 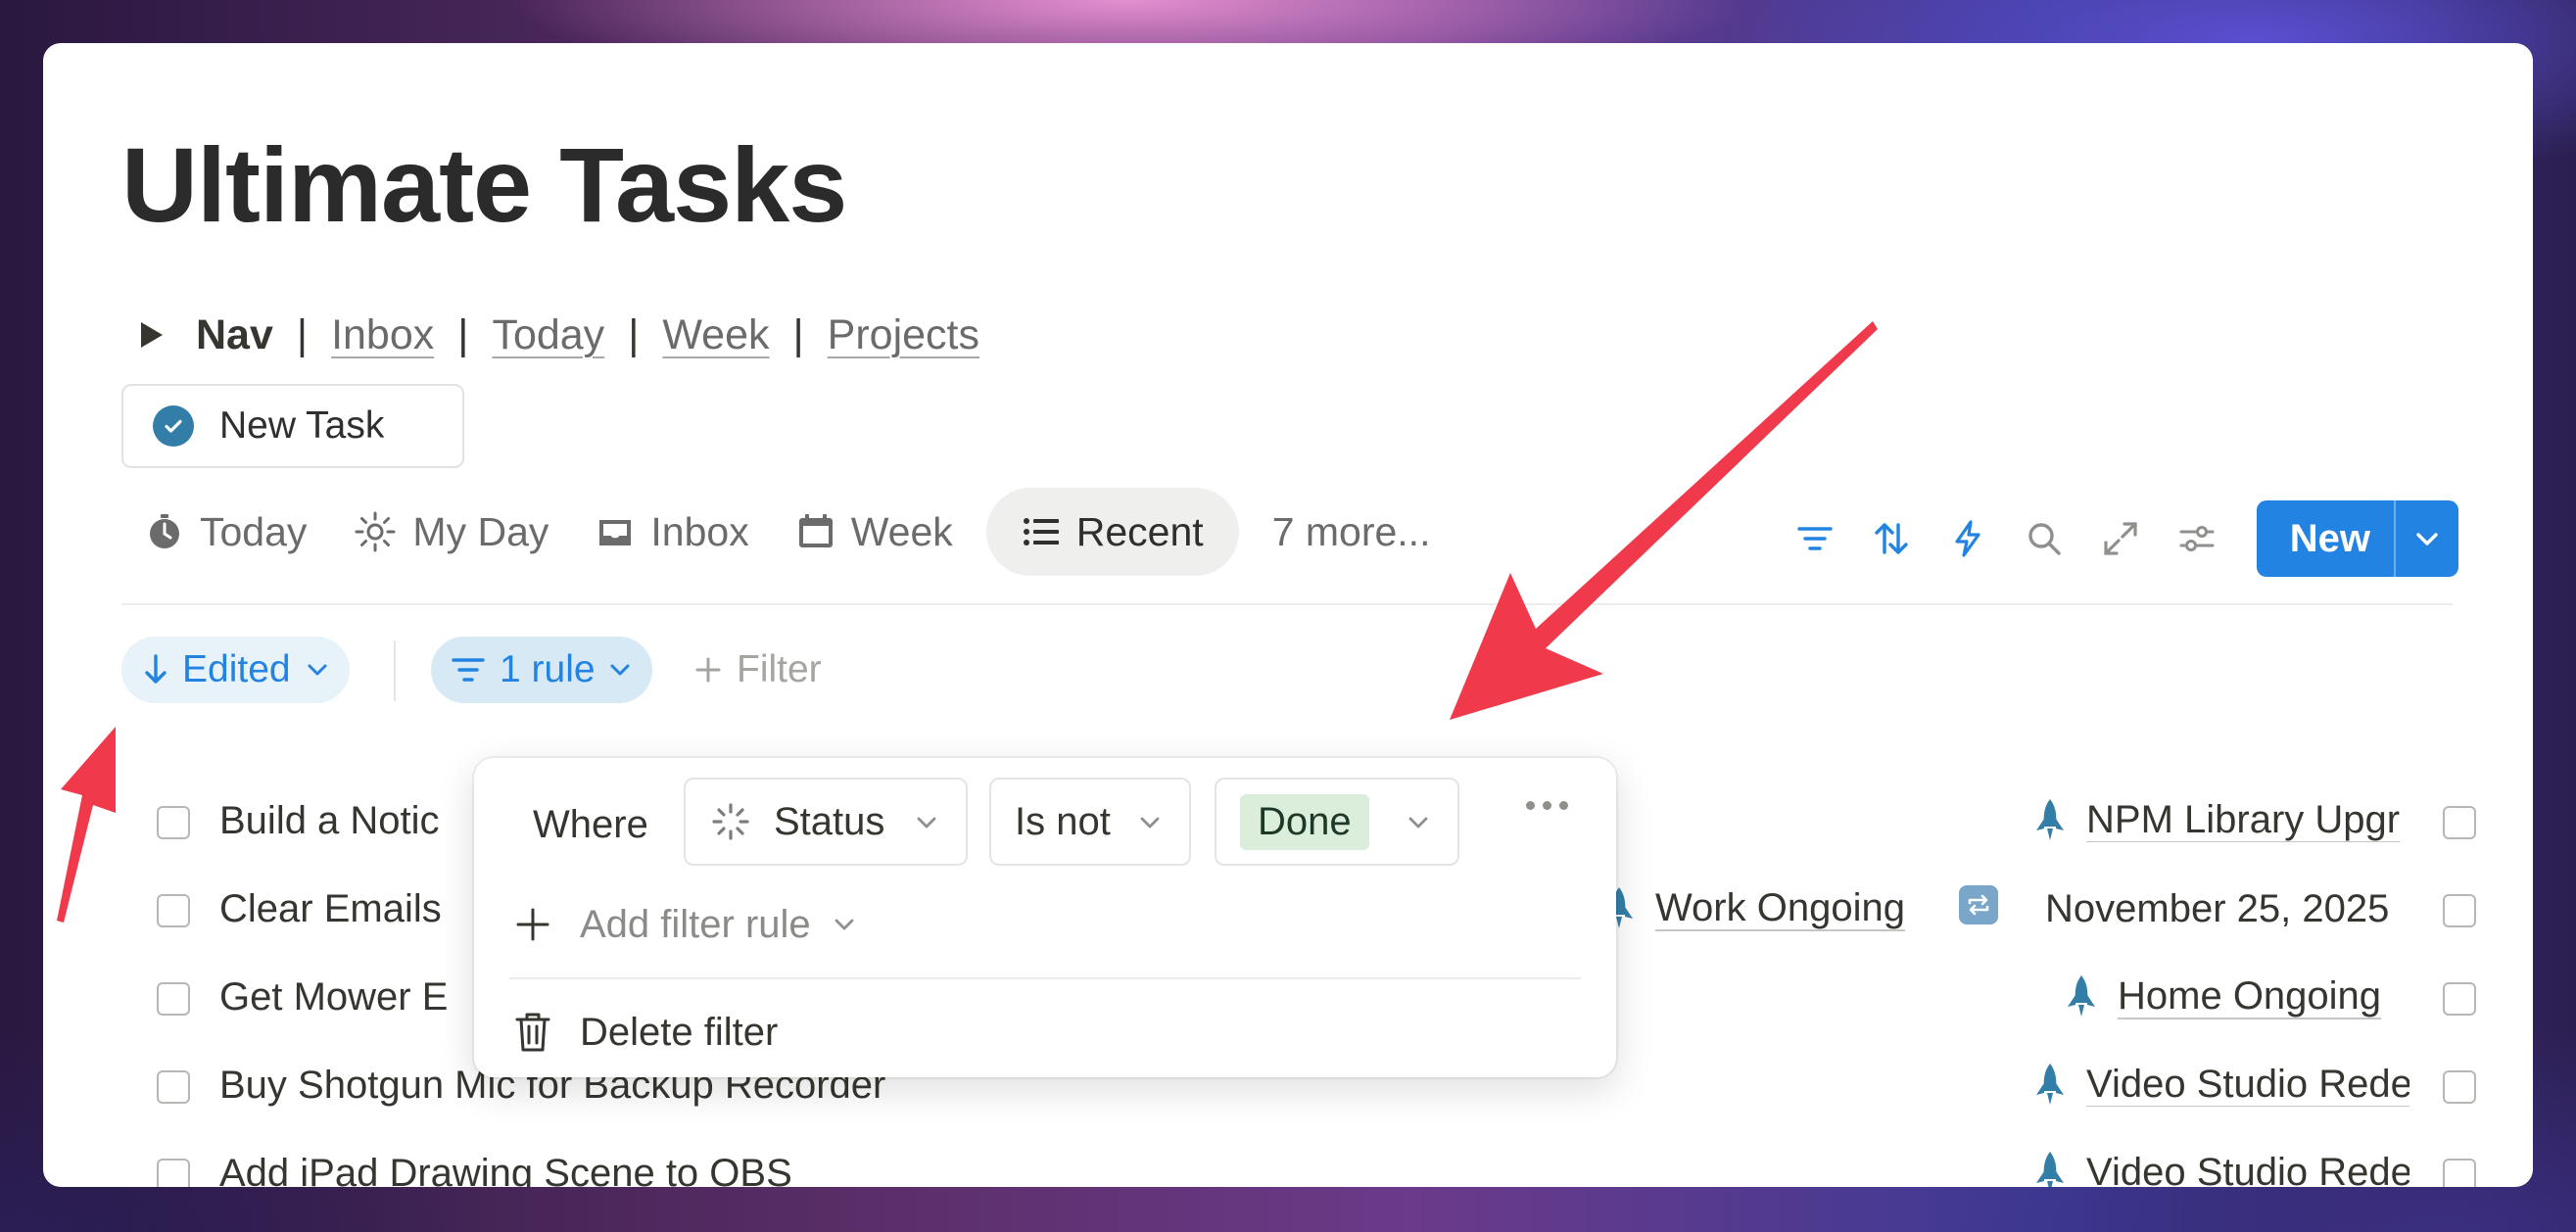 I want to click on annotation-arrow-large, so click(x=1664, y=520).